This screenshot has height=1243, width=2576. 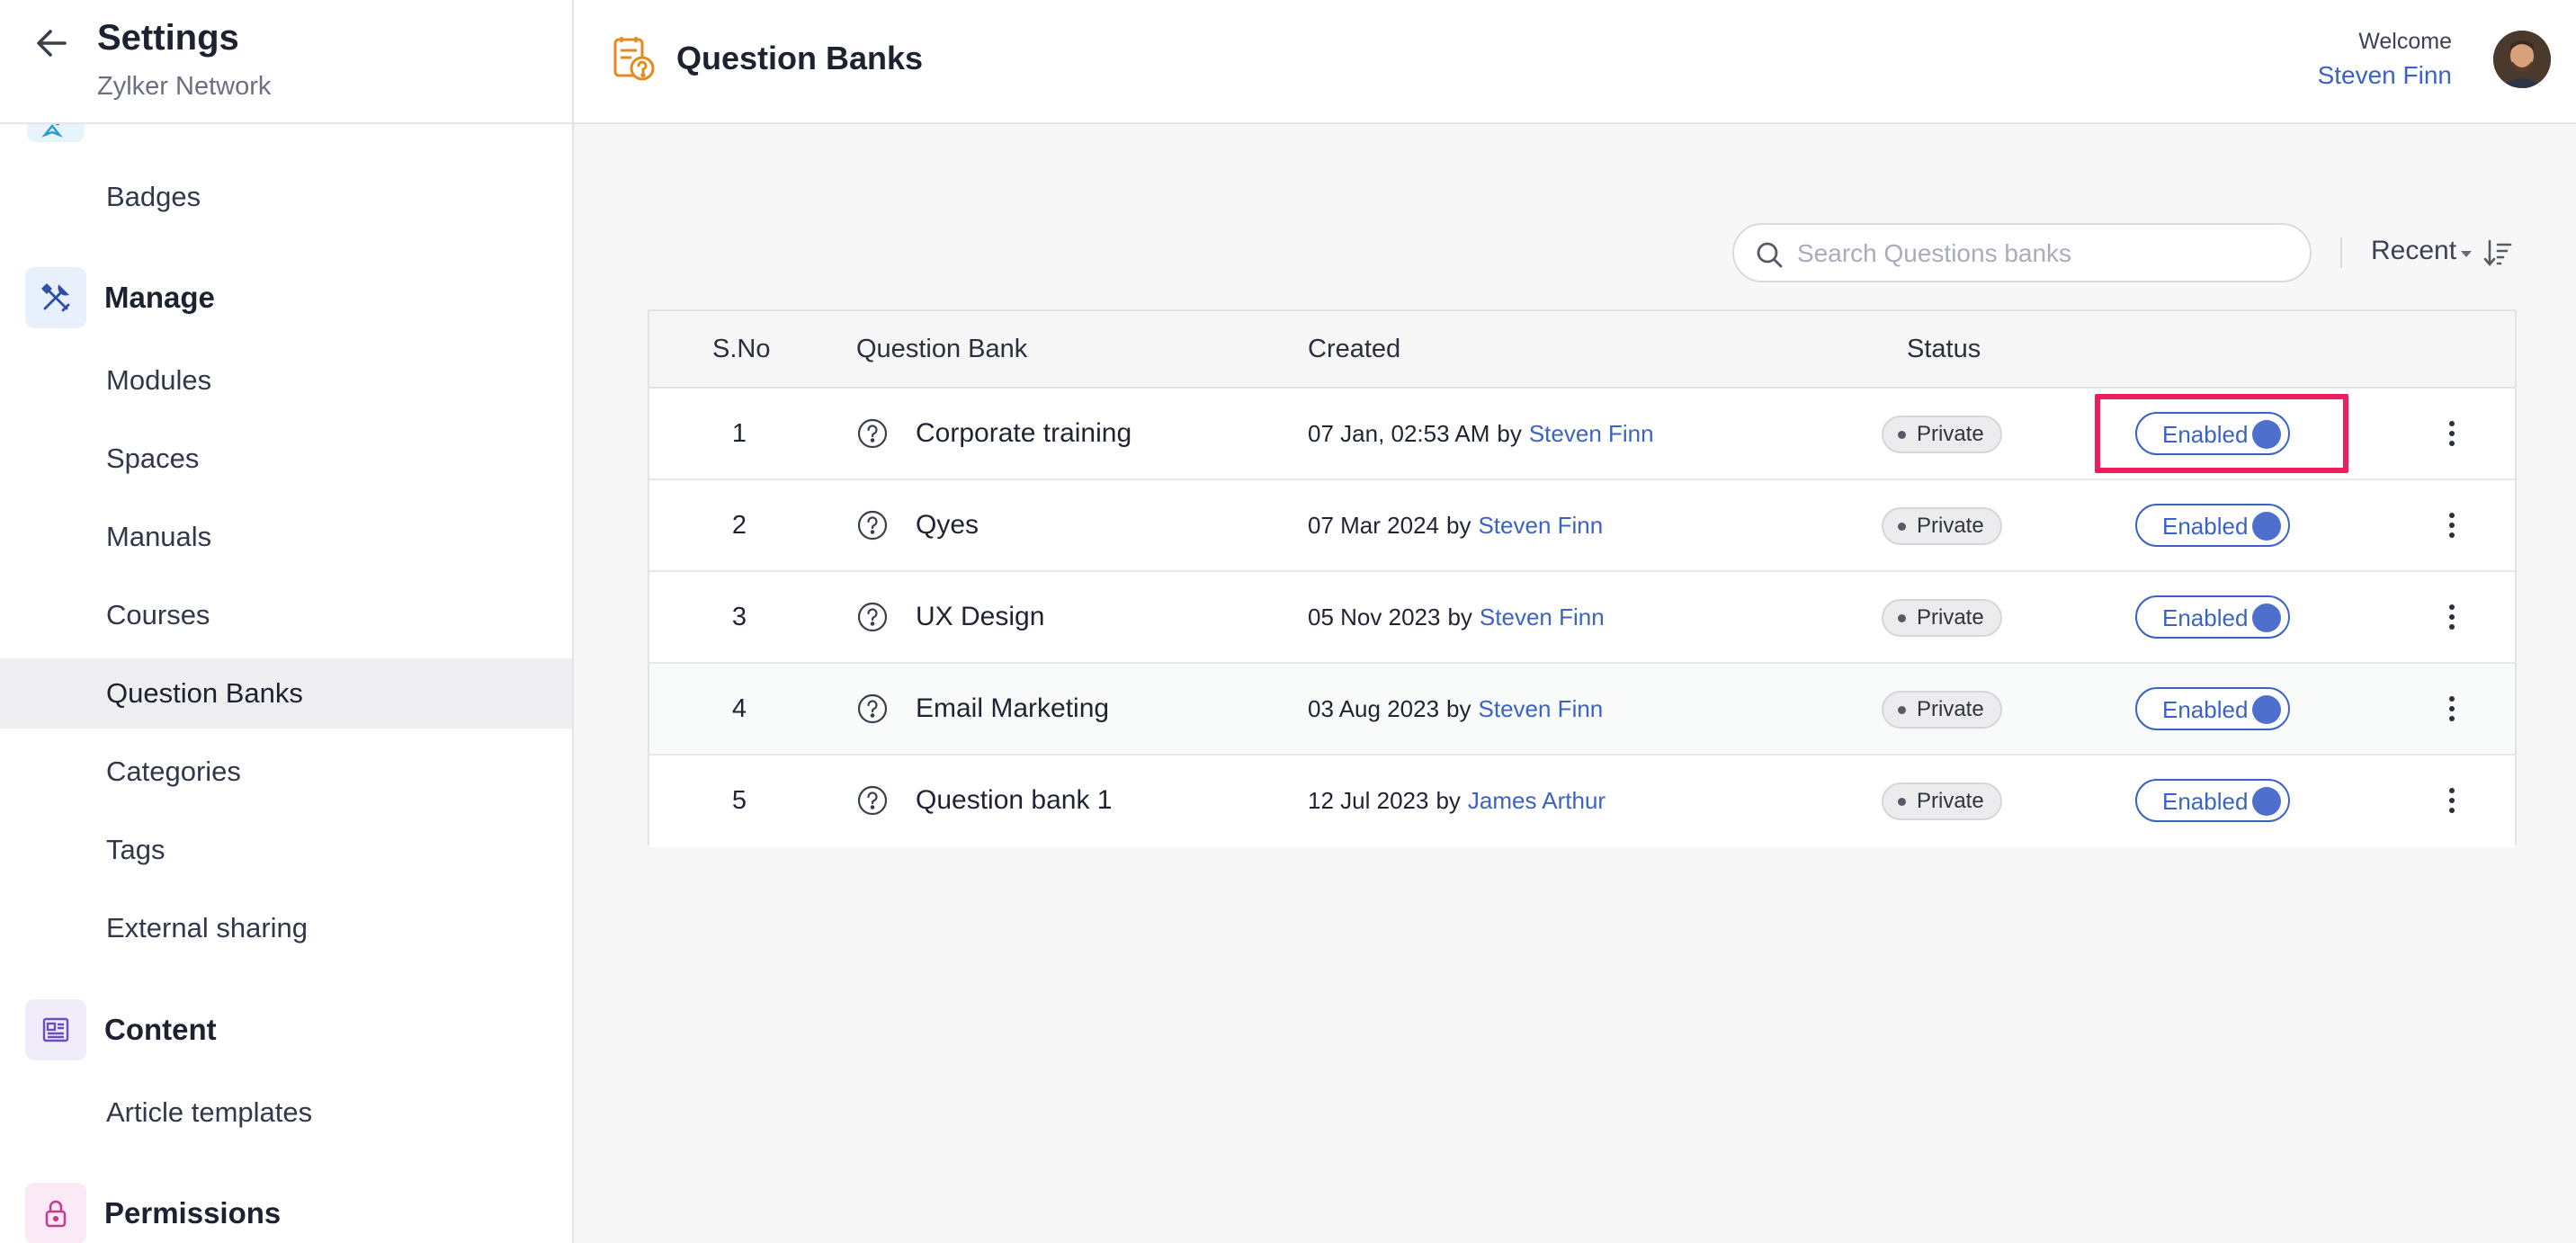 What do you see at coordinates (739, 708) in the screenshot?
I see `row-serial-number: 4` at bounding box center [739, 708].